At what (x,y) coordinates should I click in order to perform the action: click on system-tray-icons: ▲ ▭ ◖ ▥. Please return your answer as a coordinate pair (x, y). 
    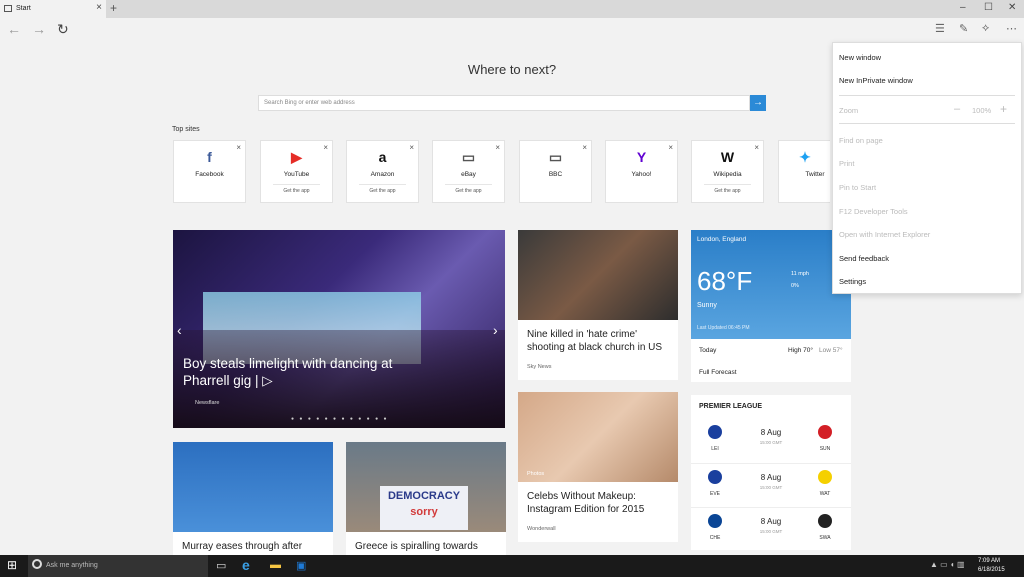
    Looking at the image, I should click on (947, 564).